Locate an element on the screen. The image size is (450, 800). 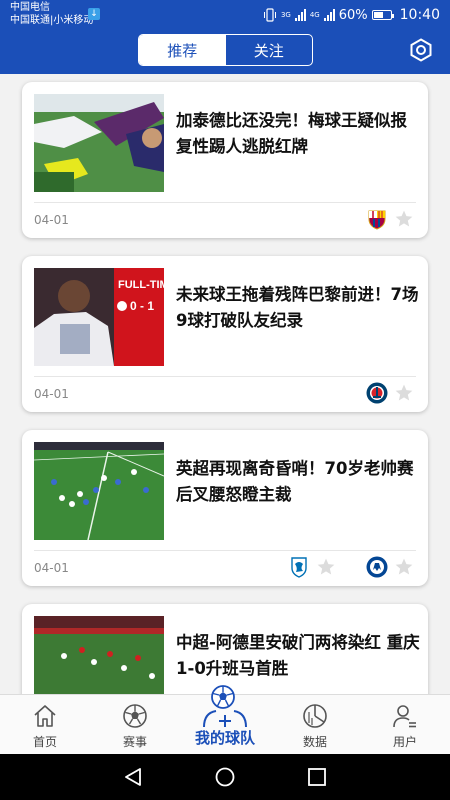
my-team-icon is located at coordinates (225, 719).